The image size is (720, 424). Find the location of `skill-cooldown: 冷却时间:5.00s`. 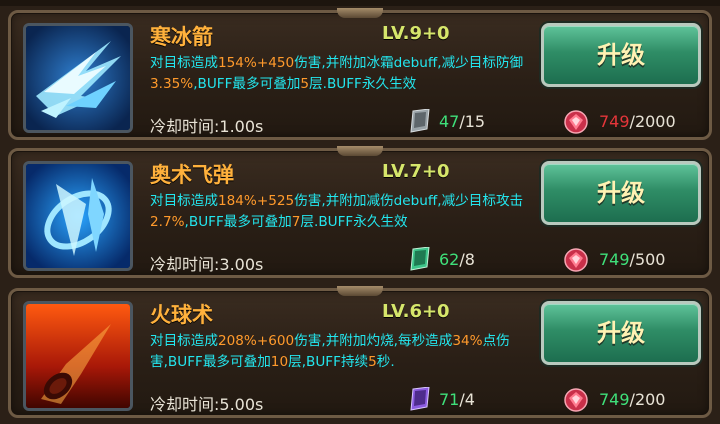

skill-cooldown: 冷却时间:5.00s is located at coordinates (207, 404).